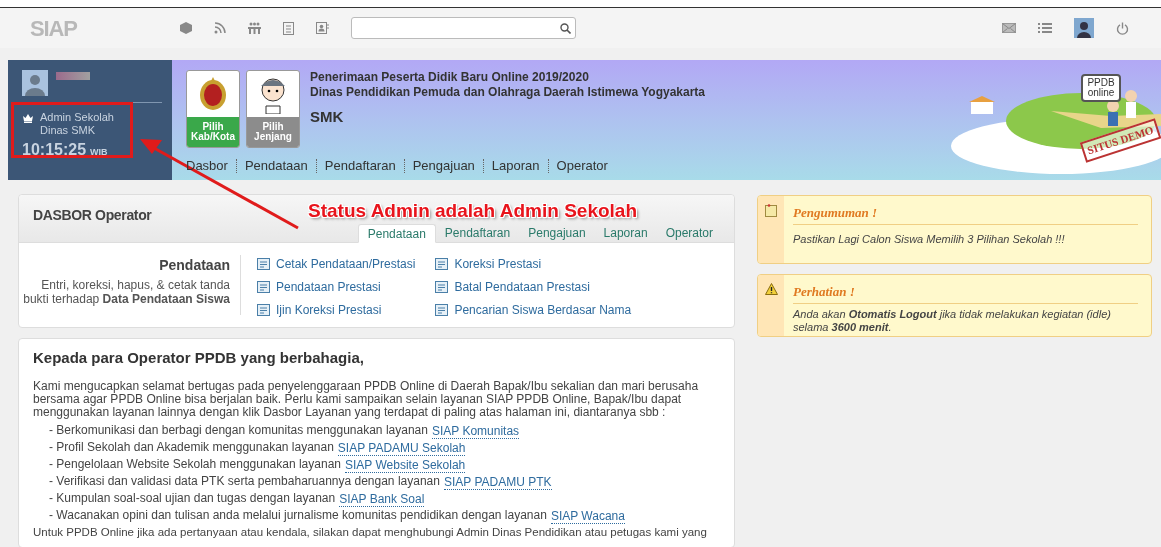 The height and width of the screenshot is (547, 1161). I want to click on nav-link: Laporan, so click(515, 166).